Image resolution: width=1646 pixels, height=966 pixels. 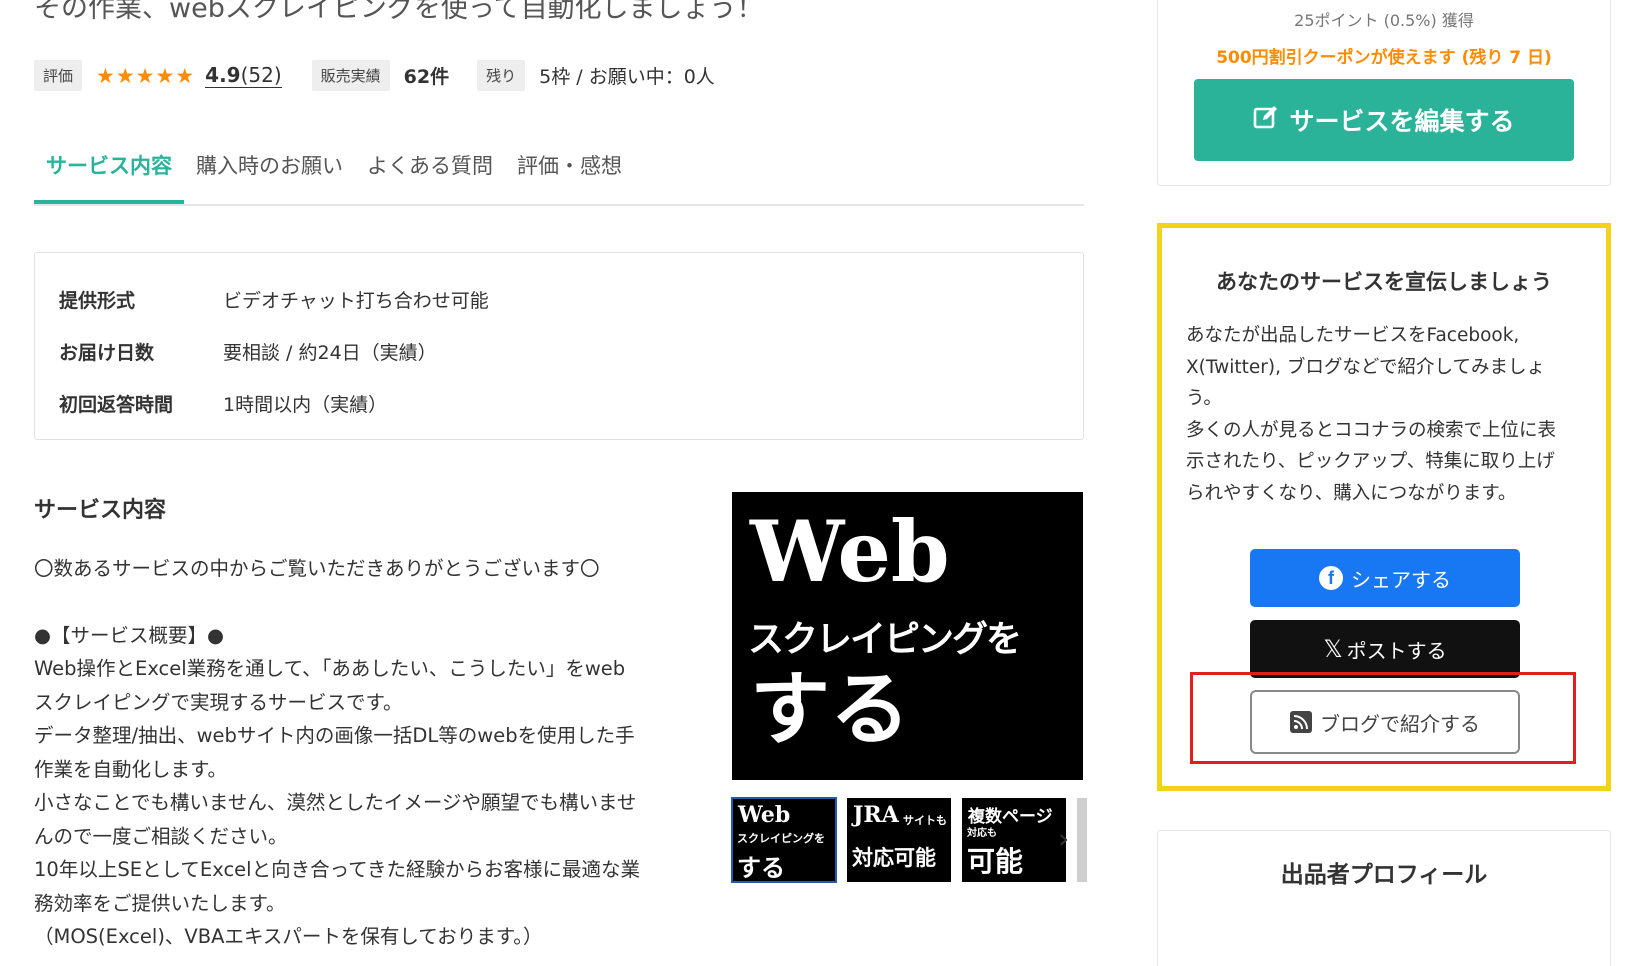 What do you see at coordinates (1331, 578) in the screenshot?
I see `facebook-icon: f` at bounding box center [1331, 578].